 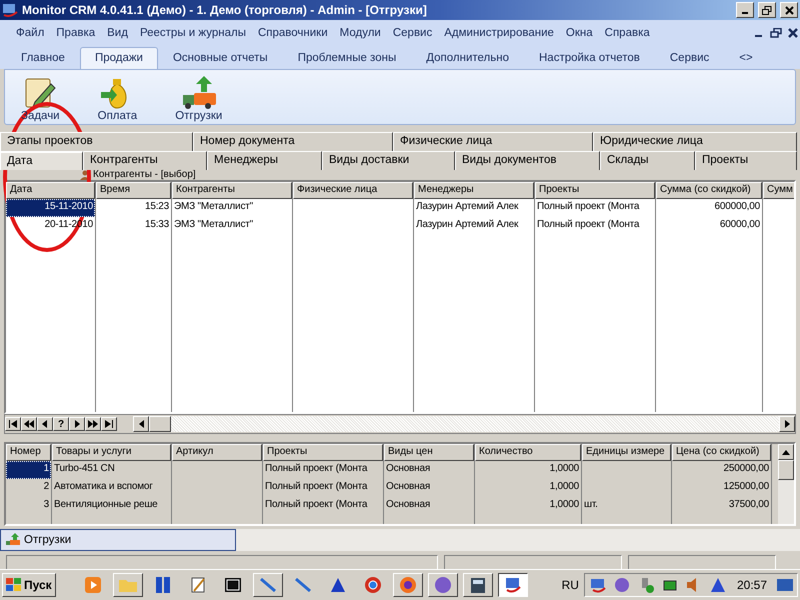 What do you see at coordinates (220, 58) in the screenshot?
I see `ribbon-tab: Основные отчеты` at bounding box center [220, 58].